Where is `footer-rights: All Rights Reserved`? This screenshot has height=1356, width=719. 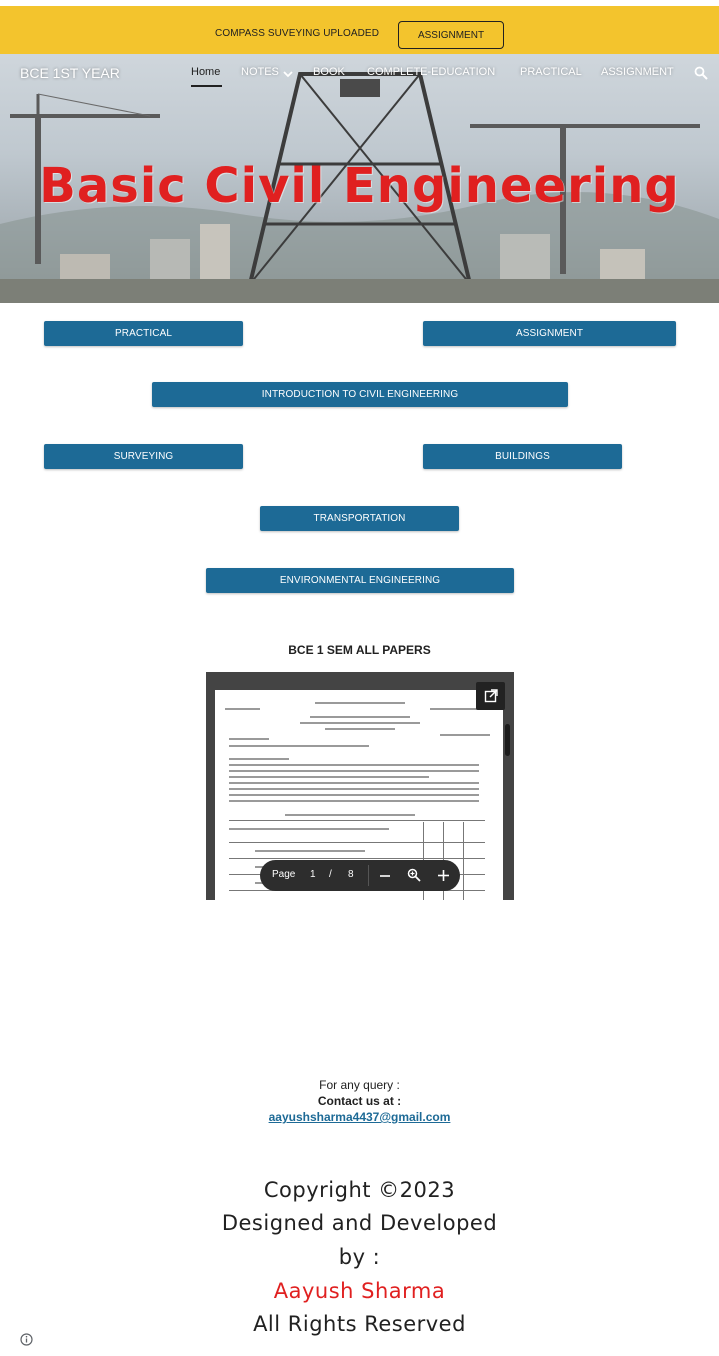 footer-rights: All Rights Reserved is located at coordinates (359, 1324).